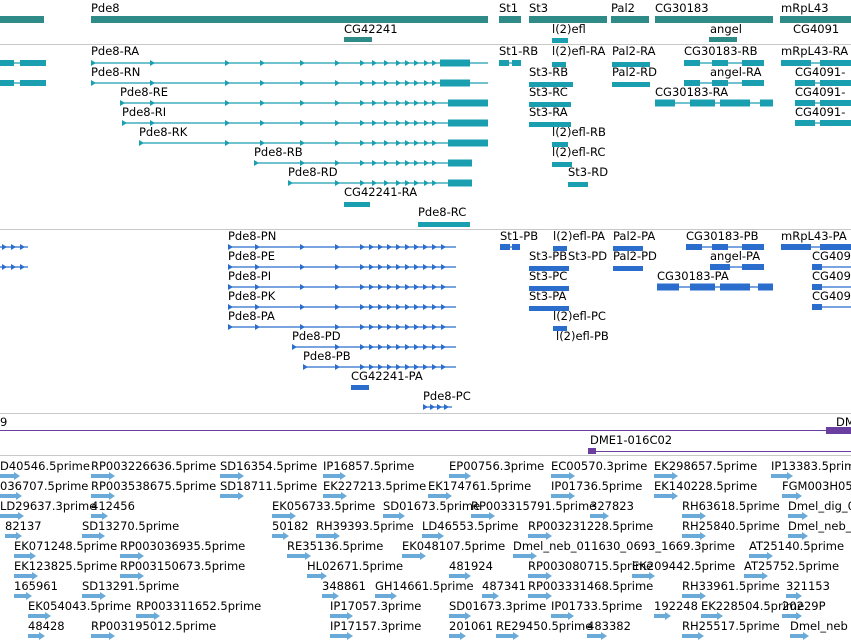 Image resolution: width=851 pixels, height=641 pixels. I want to click on cdna-label: SD01673.5prime, so click(431, 506).